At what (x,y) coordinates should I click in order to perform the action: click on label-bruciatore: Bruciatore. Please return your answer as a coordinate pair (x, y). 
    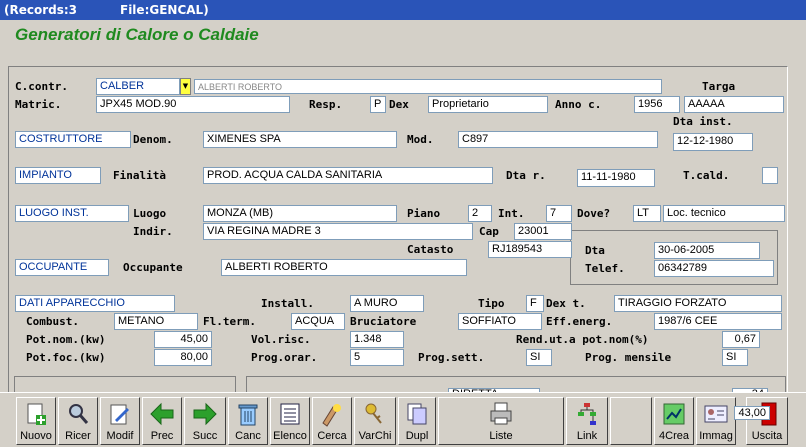
    Looking at the image, I should click on (383, 321).